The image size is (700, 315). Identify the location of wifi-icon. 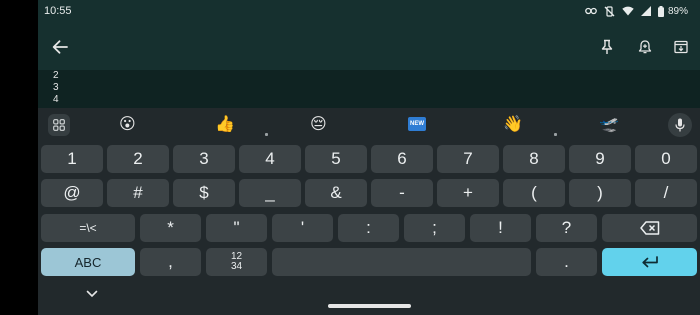
(628, 11).